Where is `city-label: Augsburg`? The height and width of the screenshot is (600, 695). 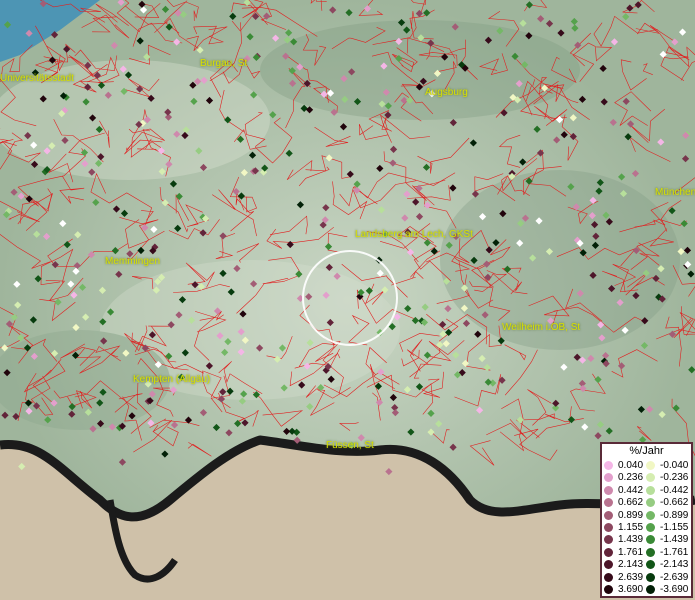
city-label: Augsburg is located at coordinates (446, 92).